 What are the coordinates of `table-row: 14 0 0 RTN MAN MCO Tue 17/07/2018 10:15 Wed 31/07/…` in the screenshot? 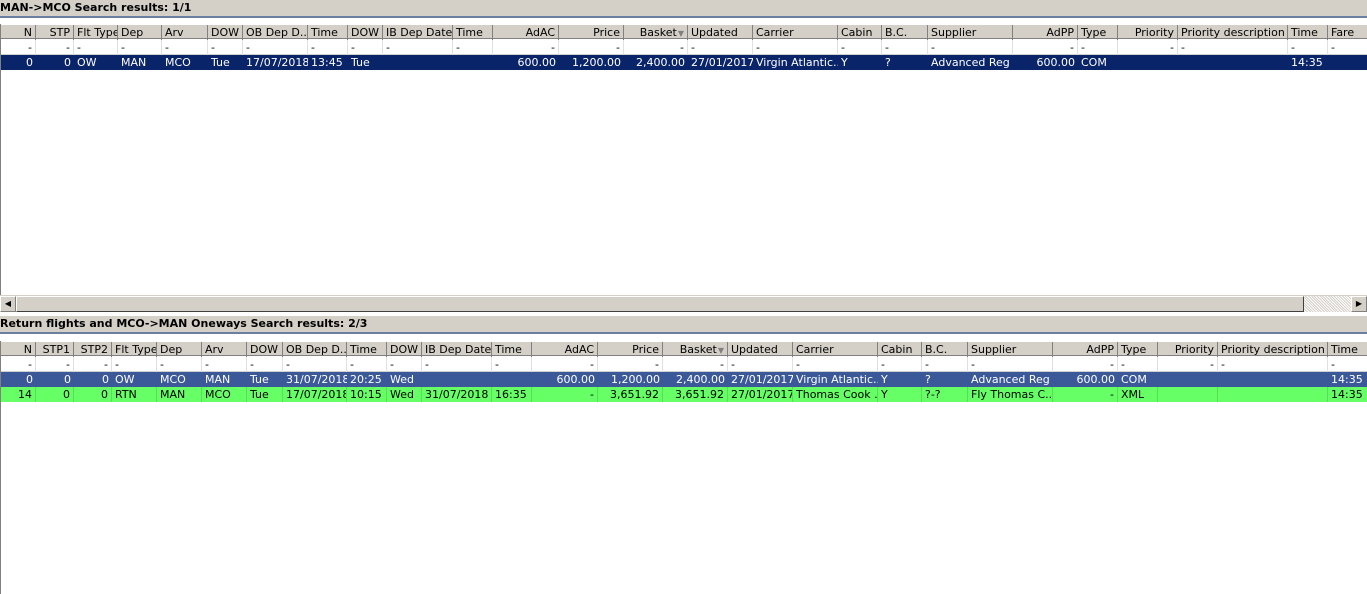 It's located at (684, 394).